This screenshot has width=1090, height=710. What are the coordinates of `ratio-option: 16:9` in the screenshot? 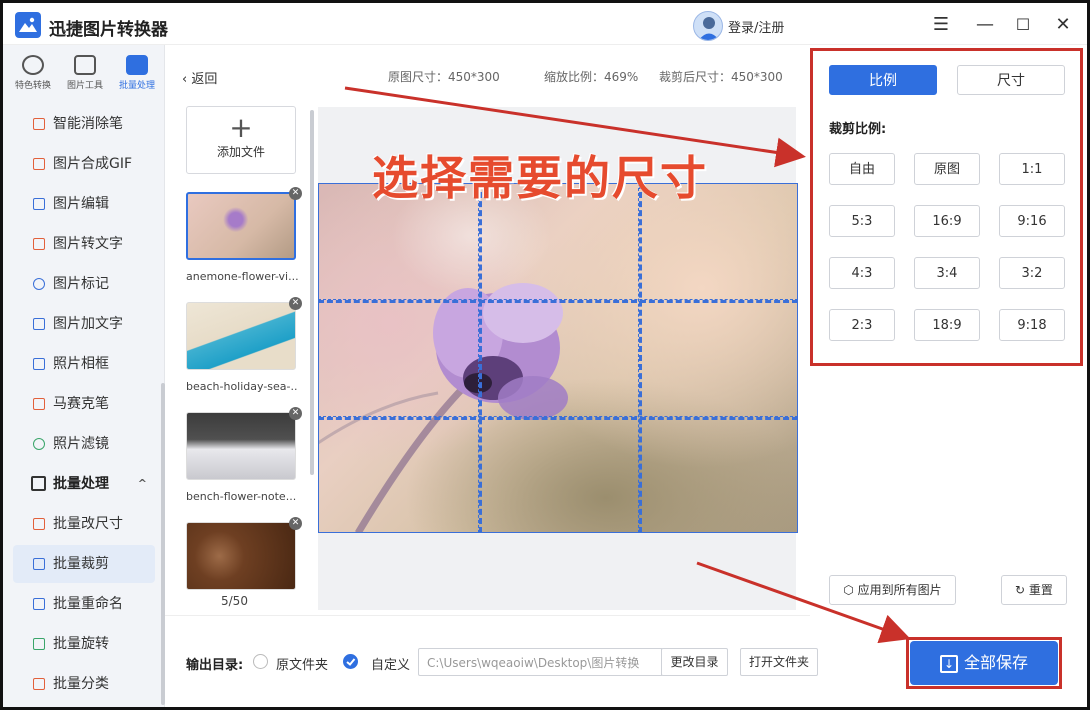 It's located at (947, 221).